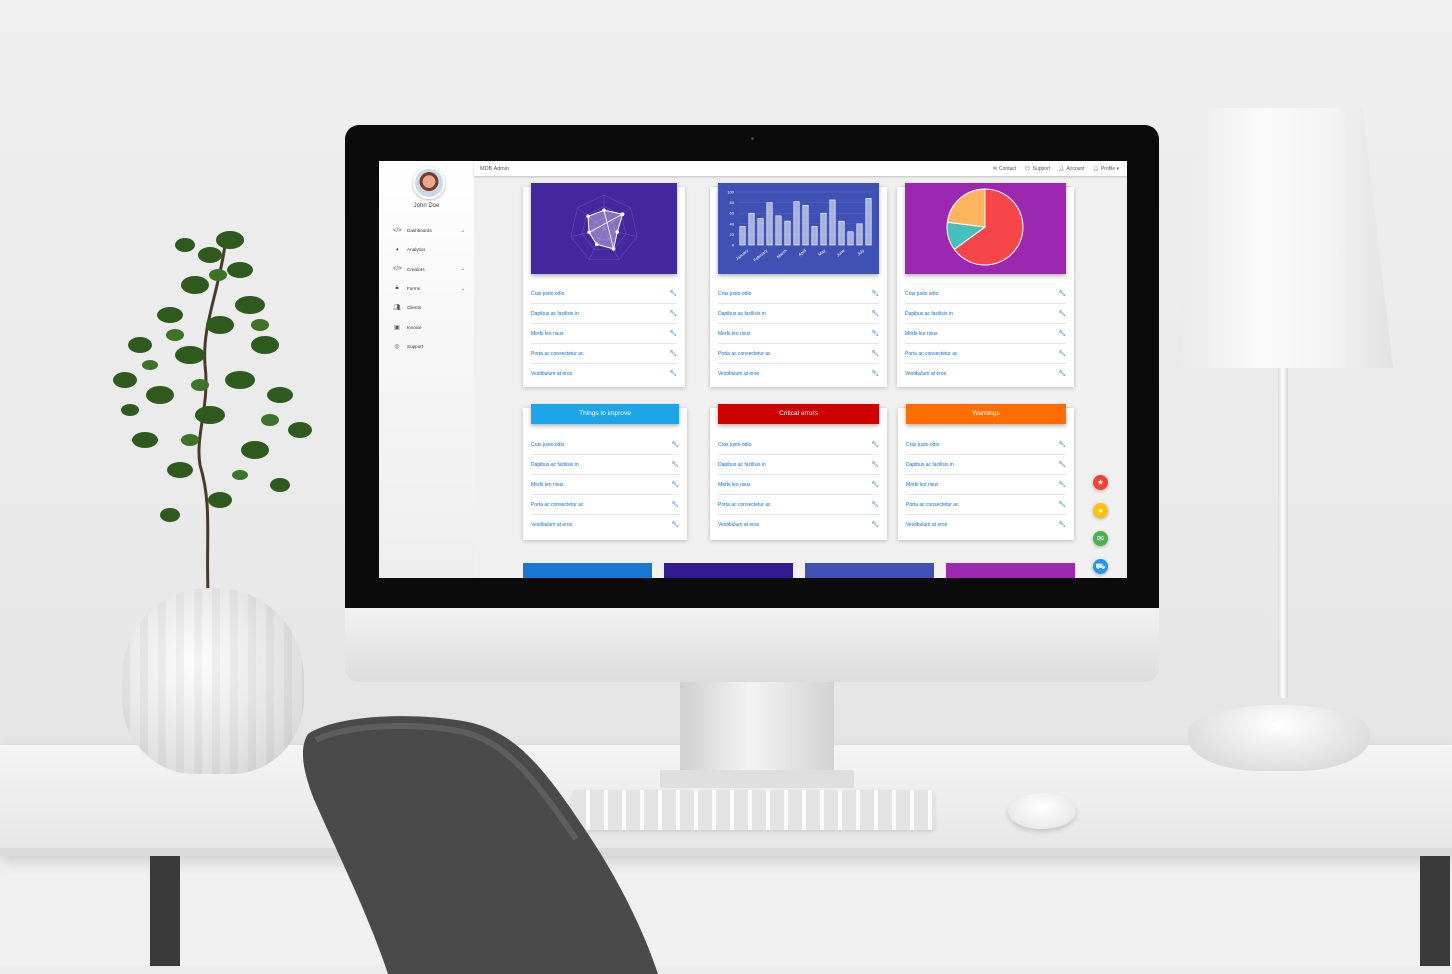  I want to click on cart-icon: ⛟, so click(1100, 566).